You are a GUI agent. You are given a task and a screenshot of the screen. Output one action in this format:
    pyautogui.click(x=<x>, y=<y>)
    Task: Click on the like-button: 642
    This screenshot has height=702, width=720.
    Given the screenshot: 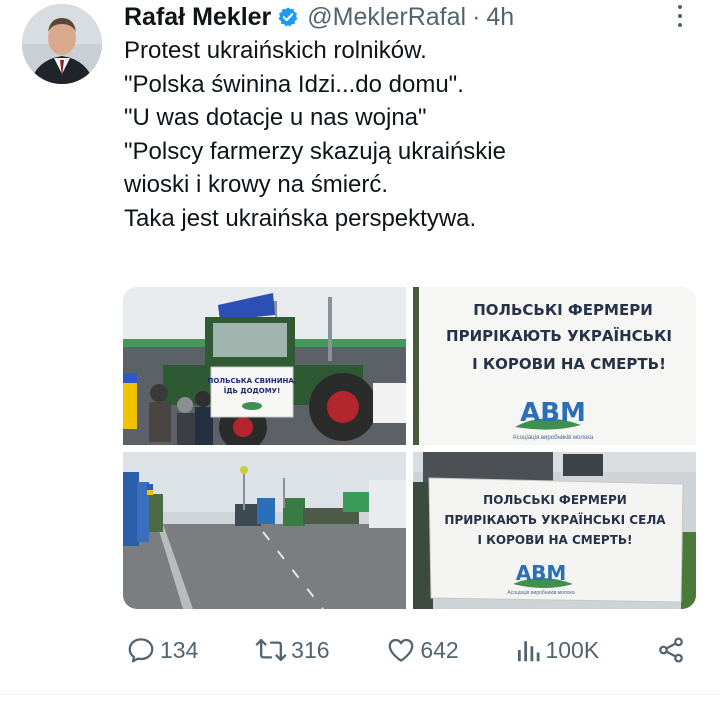 What is the action you would take?
    pyautogui.click(x=422, y=650)
    